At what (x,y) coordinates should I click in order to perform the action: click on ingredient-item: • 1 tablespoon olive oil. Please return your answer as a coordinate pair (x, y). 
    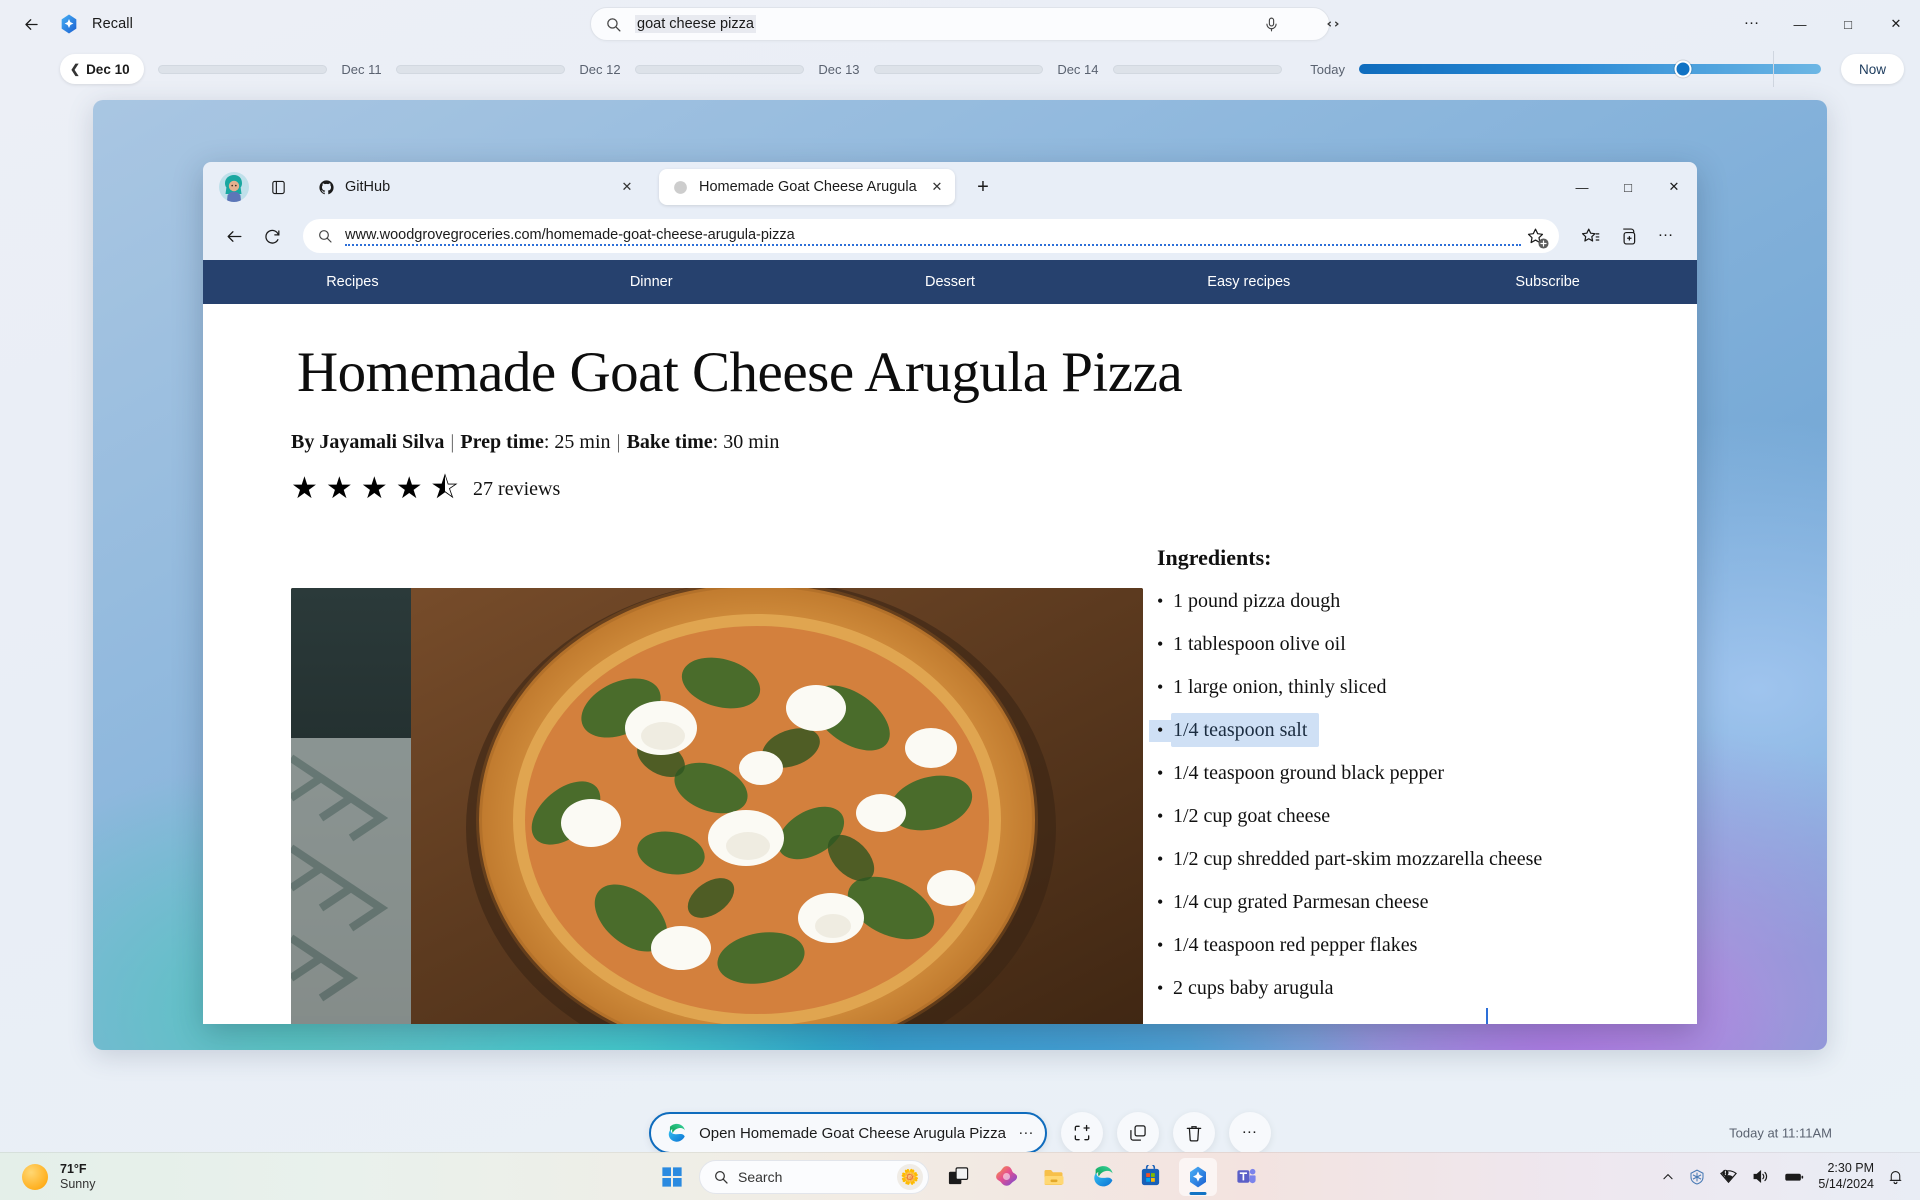
    Looking at the image, I should click on (1384, 644).